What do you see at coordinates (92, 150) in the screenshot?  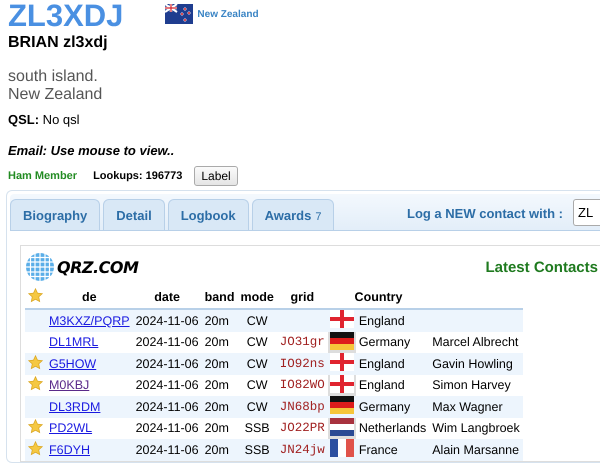 I see `email-text: Email: Use mouse to view..` at bounding box center [92, 150].